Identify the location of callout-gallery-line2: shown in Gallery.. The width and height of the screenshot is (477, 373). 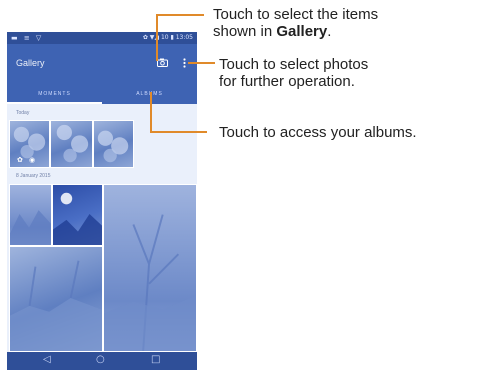
(272, 31).